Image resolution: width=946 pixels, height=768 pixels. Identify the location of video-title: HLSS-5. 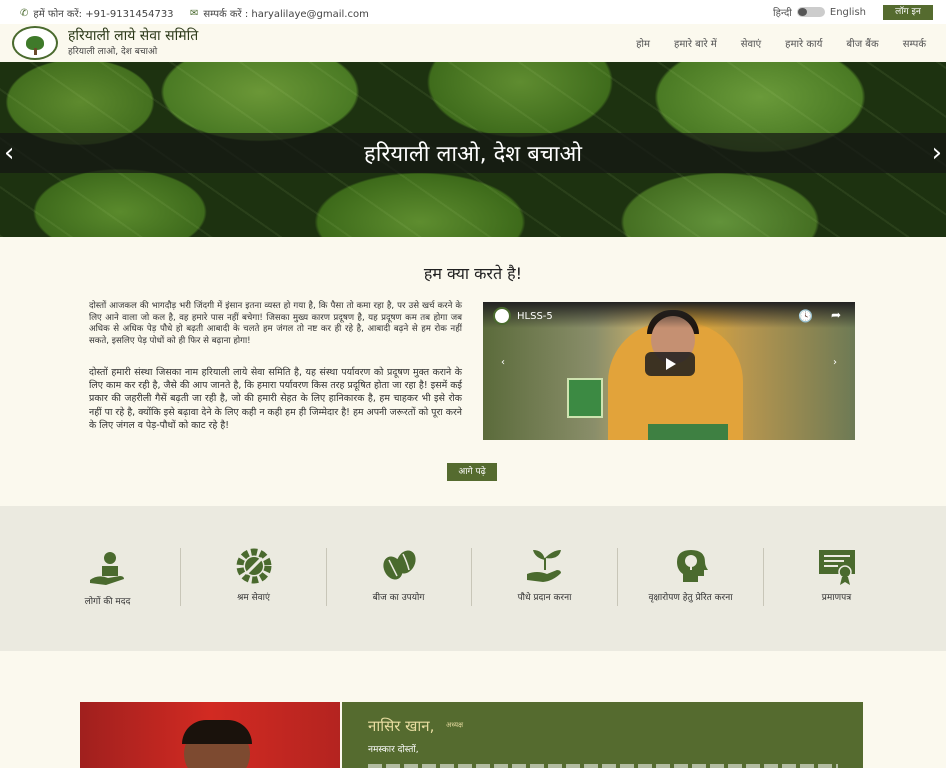
(535, 316).